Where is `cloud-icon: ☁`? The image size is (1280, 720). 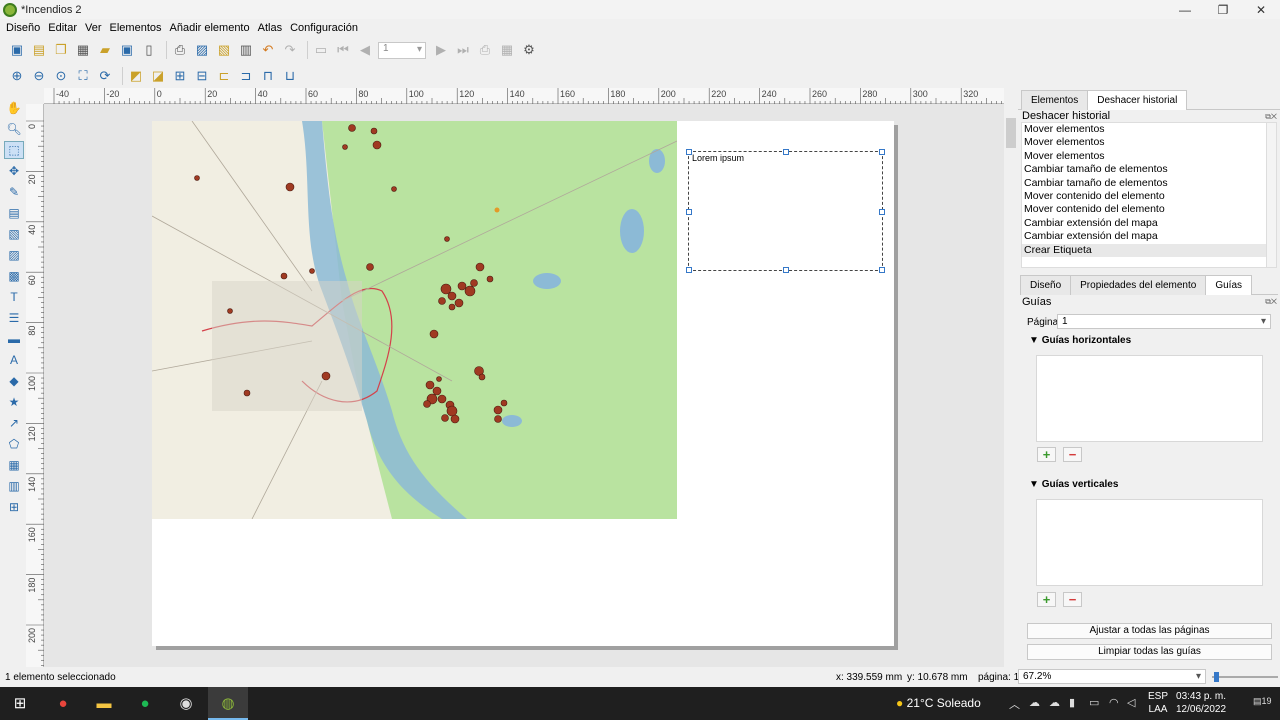 cloud-icon: ☁ is located at coordinates (1054, 702).